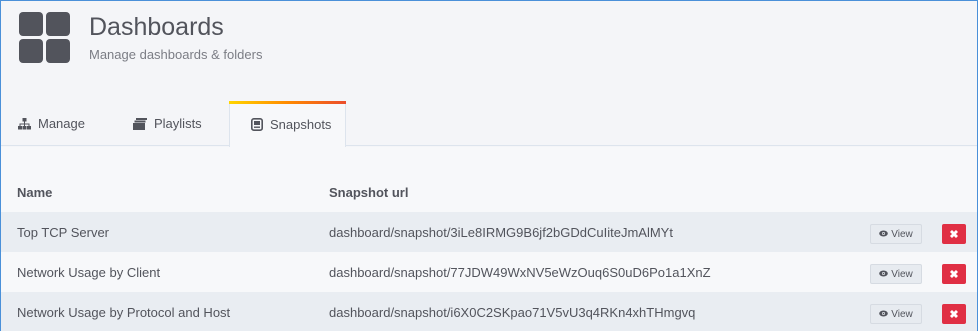 The height and width of the screenshot is (331, 978). I want to click on sitemap-icon, so click(24, 123).